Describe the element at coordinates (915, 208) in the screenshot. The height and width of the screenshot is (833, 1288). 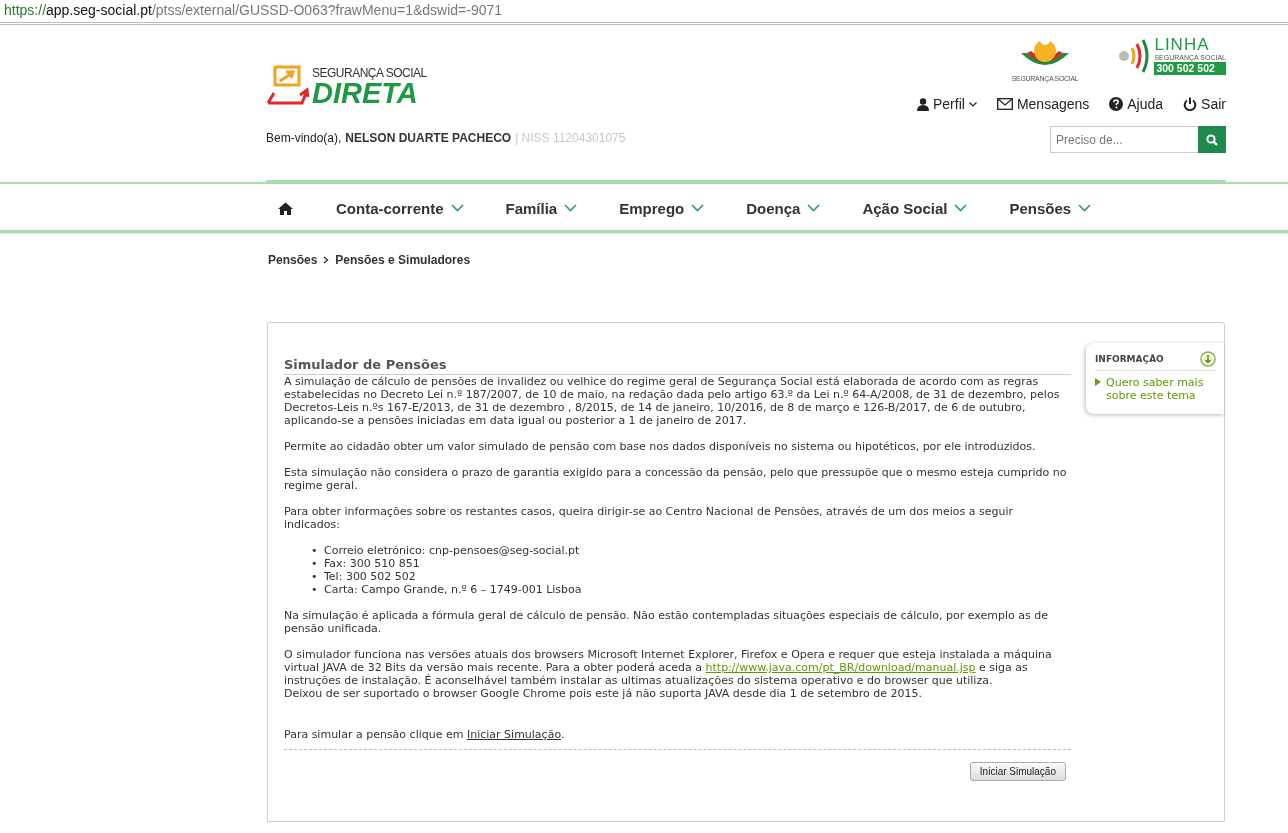
I see `nav-menu-item: Ação Social` at that location.